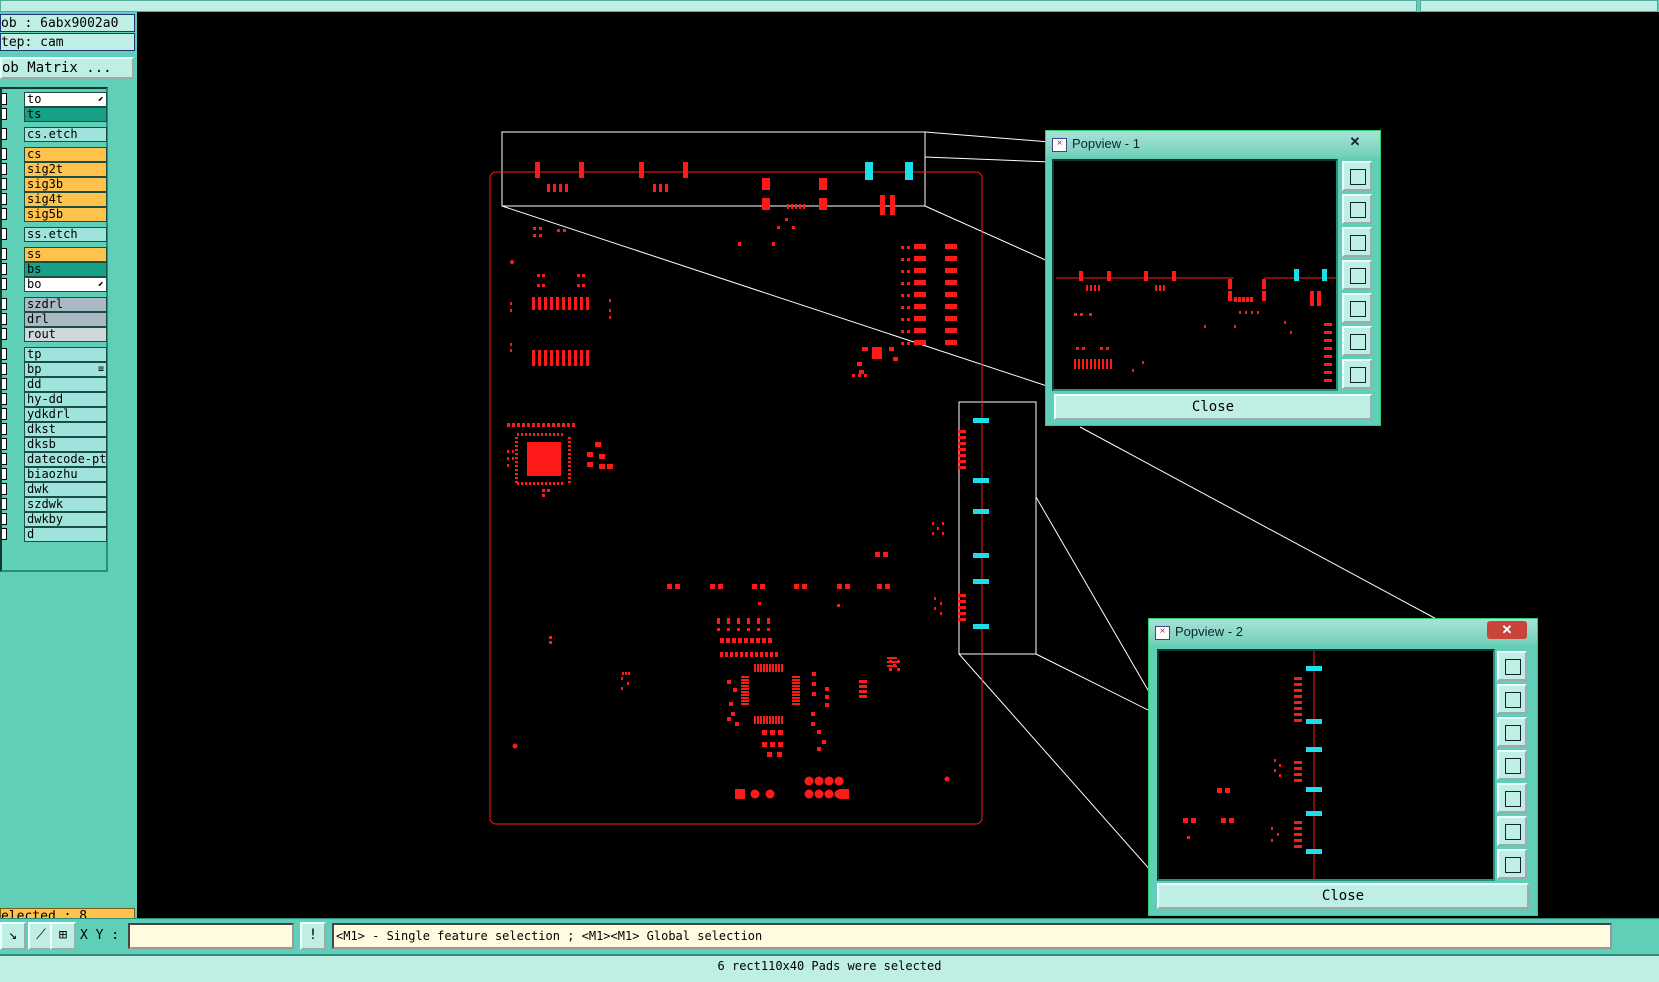  I want to click on layer-row-sig2t: sig2t, so click(54, 169).